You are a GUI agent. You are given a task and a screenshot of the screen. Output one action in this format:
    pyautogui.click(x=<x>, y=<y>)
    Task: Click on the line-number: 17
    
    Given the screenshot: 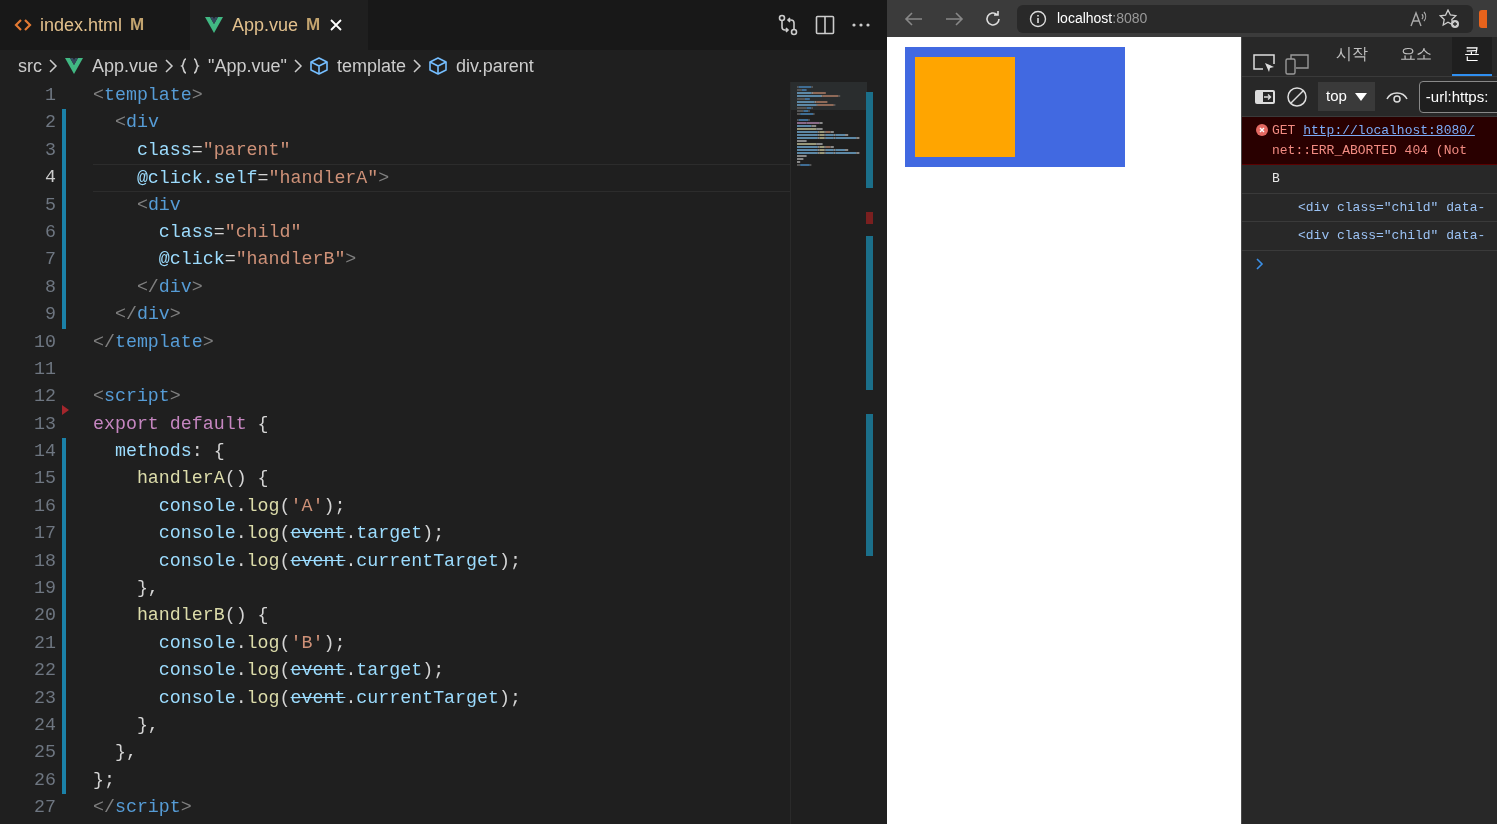 What is the action you would take?
    pyautogui.click(x=44, y=534)
    